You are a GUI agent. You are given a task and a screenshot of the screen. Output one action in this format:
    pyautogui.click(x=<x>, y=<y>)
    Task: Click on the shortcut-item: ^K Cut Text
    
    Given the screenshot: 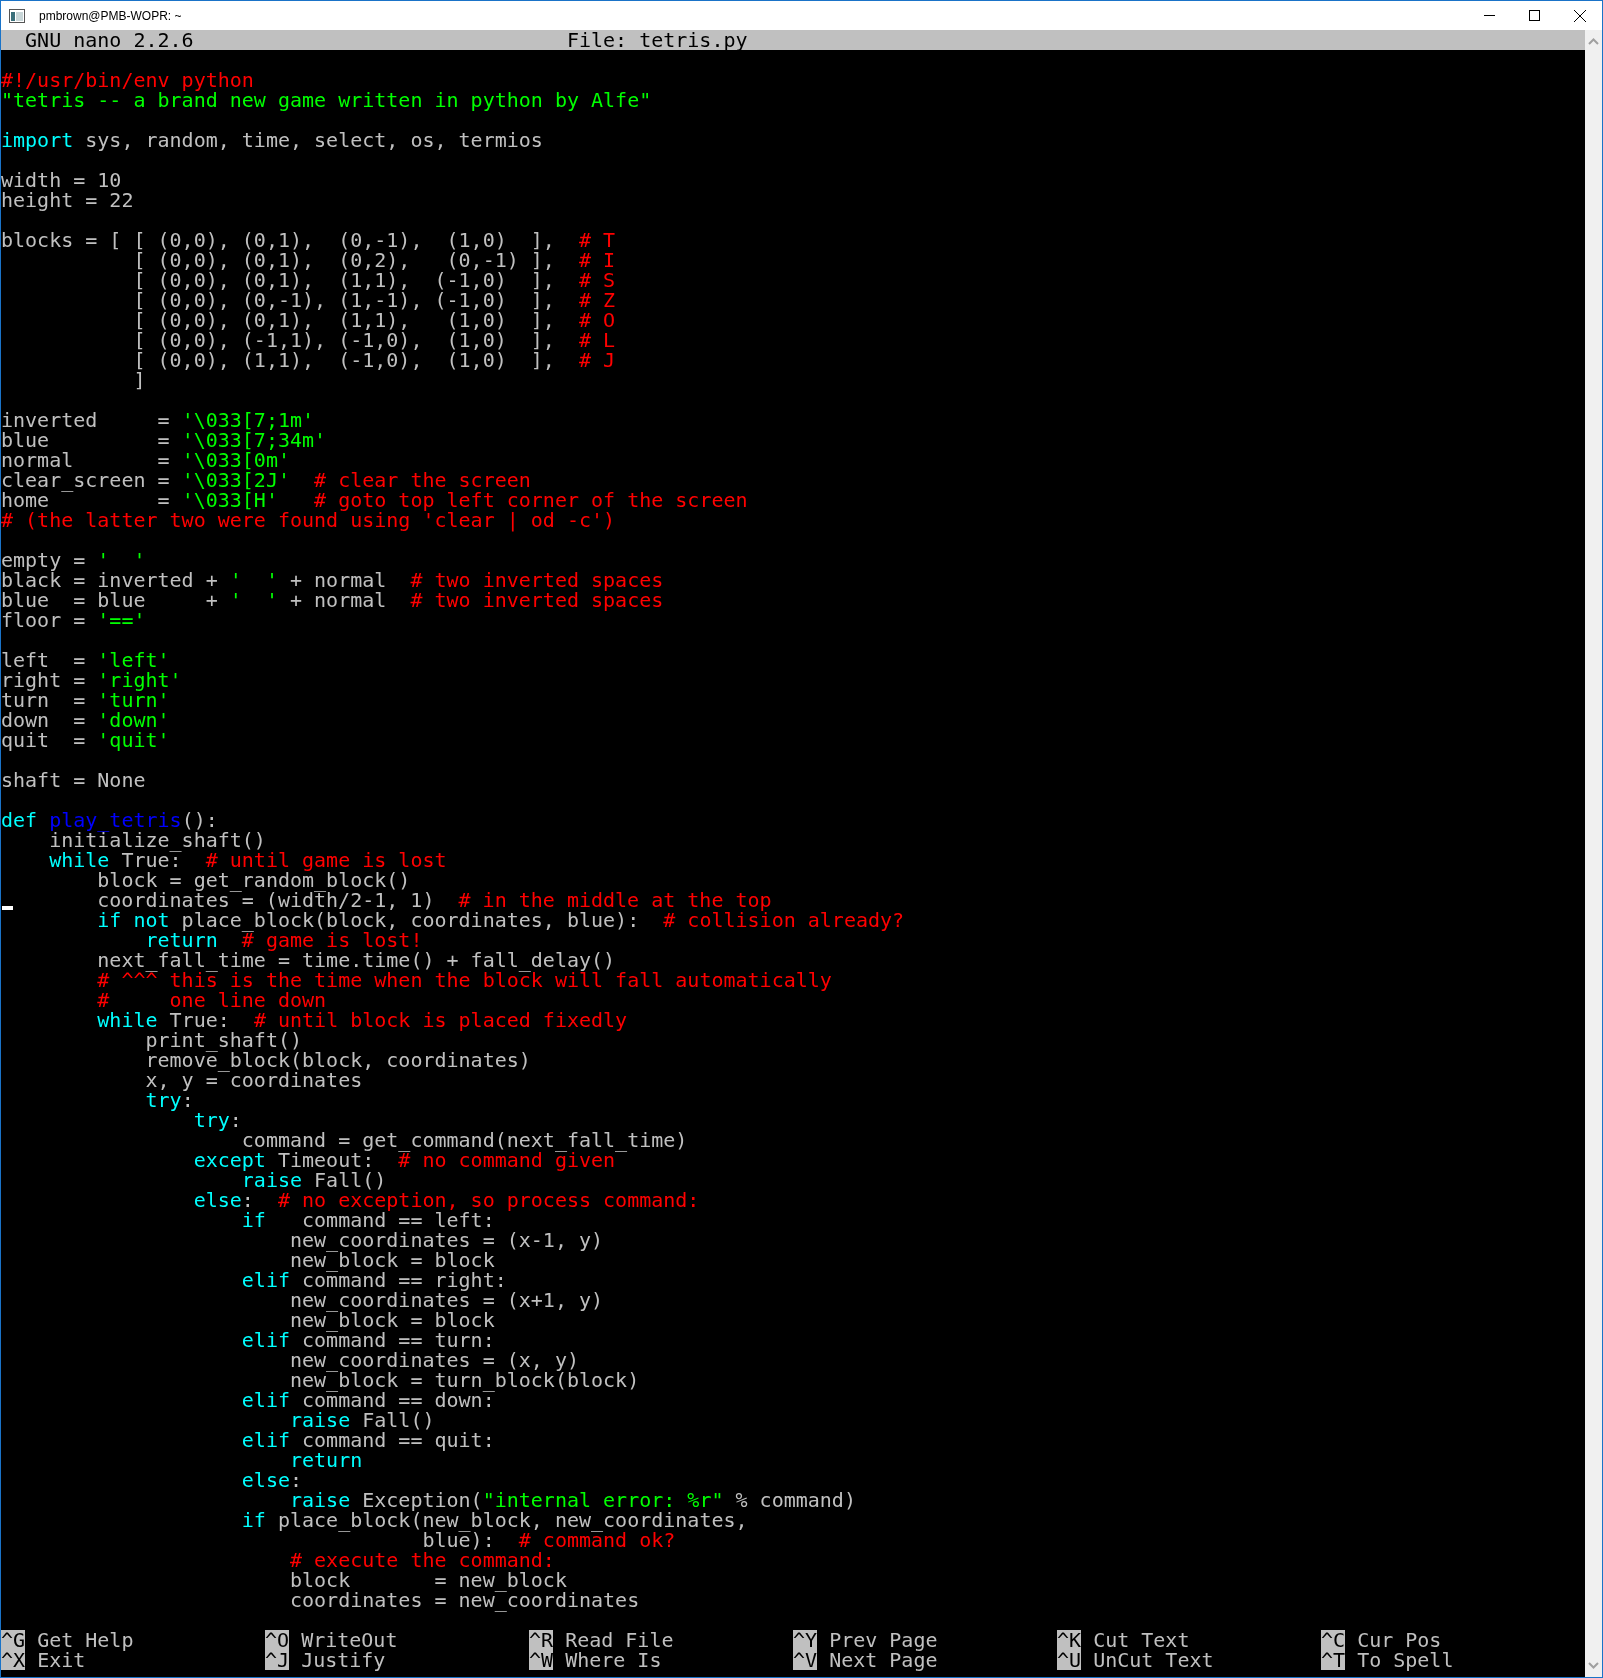 What is the action you would take?
    pyautogui.click(x=1123, y=1640)
    